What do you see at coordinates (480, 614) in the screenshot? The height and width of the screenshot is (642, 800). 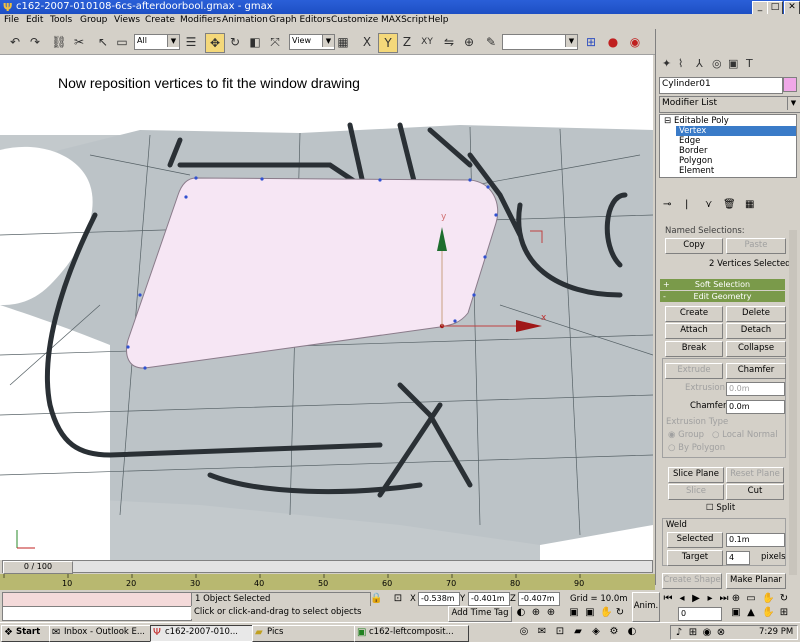 I see `add-time-tag-button: Add Time Tag` at bounding box center [480, 614].